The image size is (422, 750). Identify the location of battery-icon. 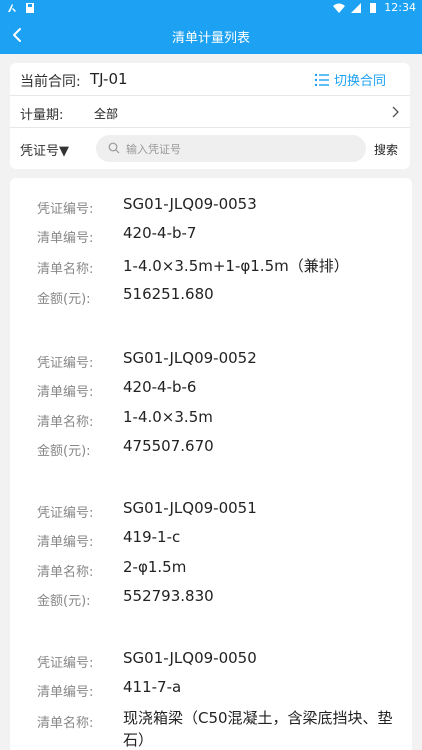
(373, 7).